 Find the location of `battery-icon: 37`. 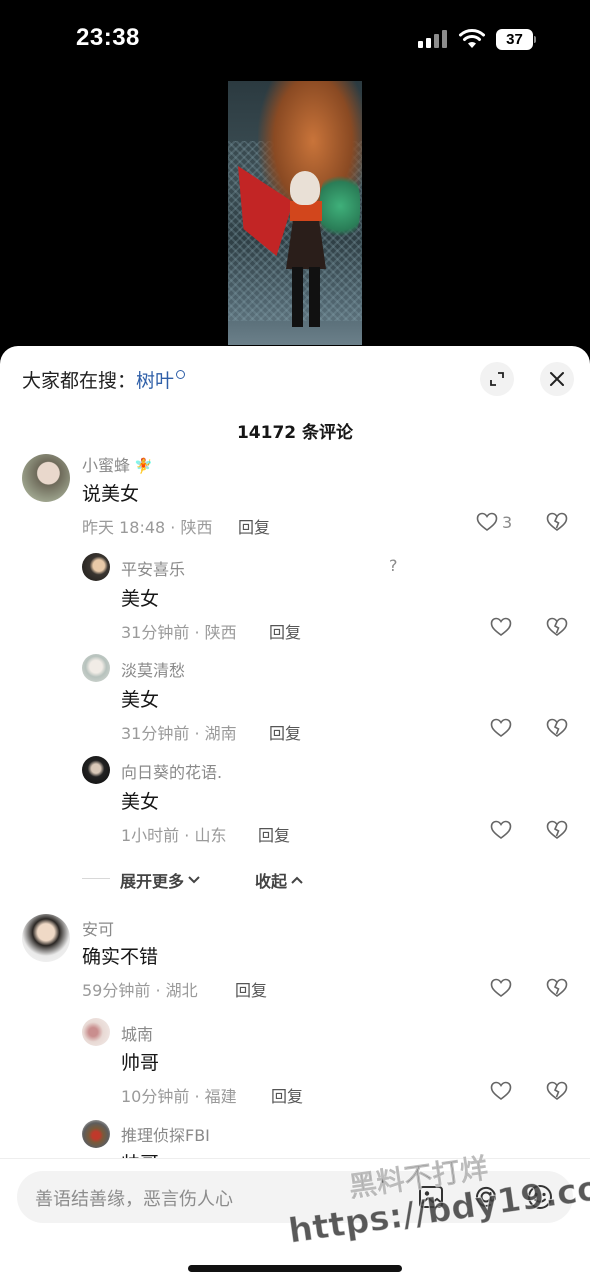

battery-icon: 37 is located at coordinates (516, 39).